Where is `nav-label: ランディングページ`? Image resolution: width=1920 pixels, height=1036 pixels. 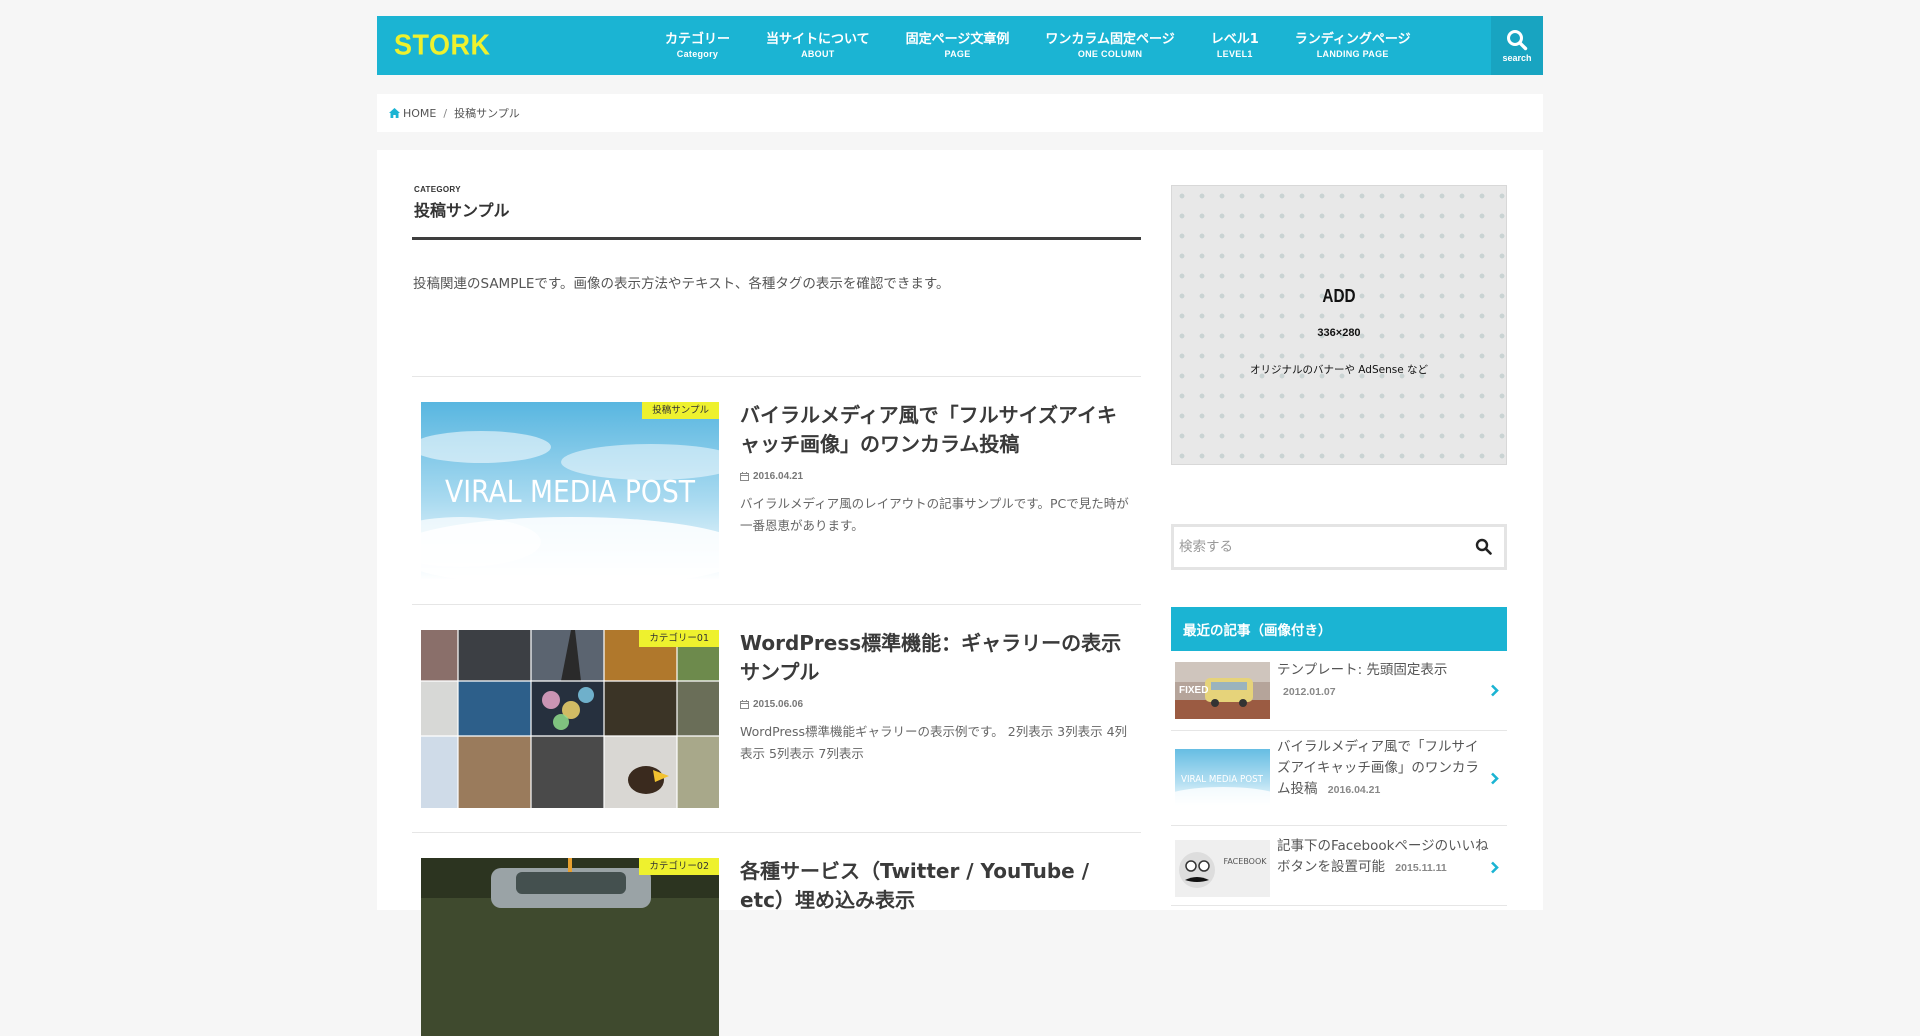 nav-label: ランディングページ is located at coordinates (1352, 39).